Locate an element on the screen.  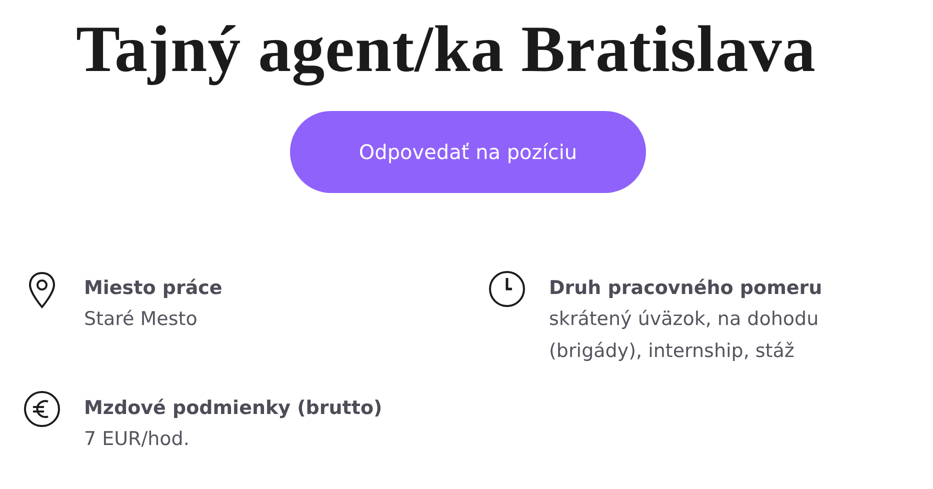
clock-icon is located at coordinates (507, 289).